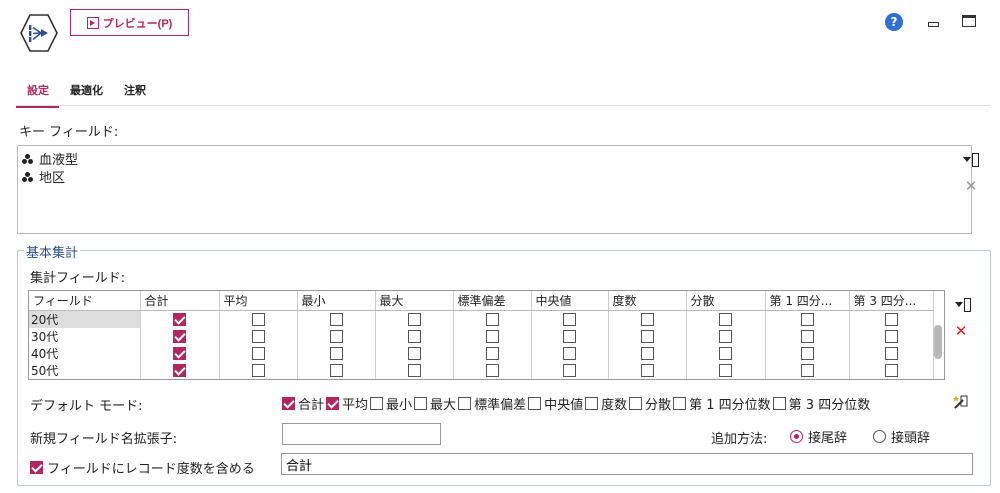 The image size is (1000, 493). What do you see at coordinates (134, 94) in the screenshot?
I see `tab-annotations: 注釈` at bounding box center [134, 94].